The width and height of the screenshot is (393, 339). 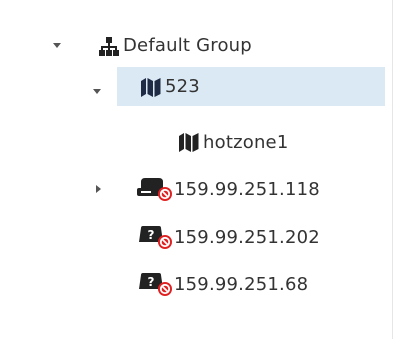 What do you see at coordinates (187, 45) in the screenshot?
I see `tree-node-label: Default Group` at bounding box center [187, 45].